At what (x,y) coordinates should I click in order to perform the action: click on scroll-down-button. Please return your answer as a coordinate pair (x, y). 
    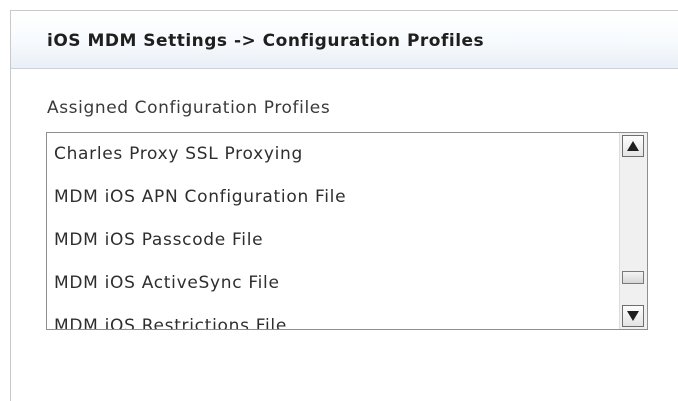
    Looking at the image, I should click on (633, 316).